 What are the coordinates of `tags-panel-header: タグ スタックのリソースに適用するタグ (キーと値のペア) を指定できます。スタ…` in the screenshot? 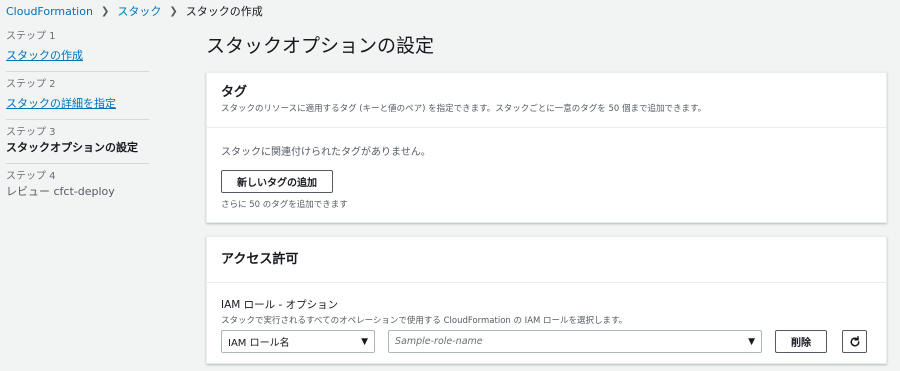 It's located at (546, 100).